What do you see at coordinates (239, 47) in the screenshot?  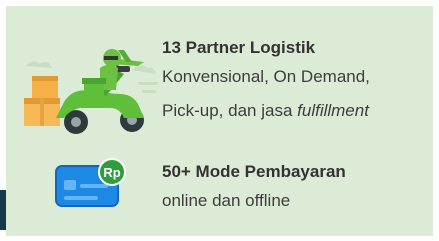 I see `logistics-partner-title: 13 Partner Logistik` at bounding box center [239, 47].